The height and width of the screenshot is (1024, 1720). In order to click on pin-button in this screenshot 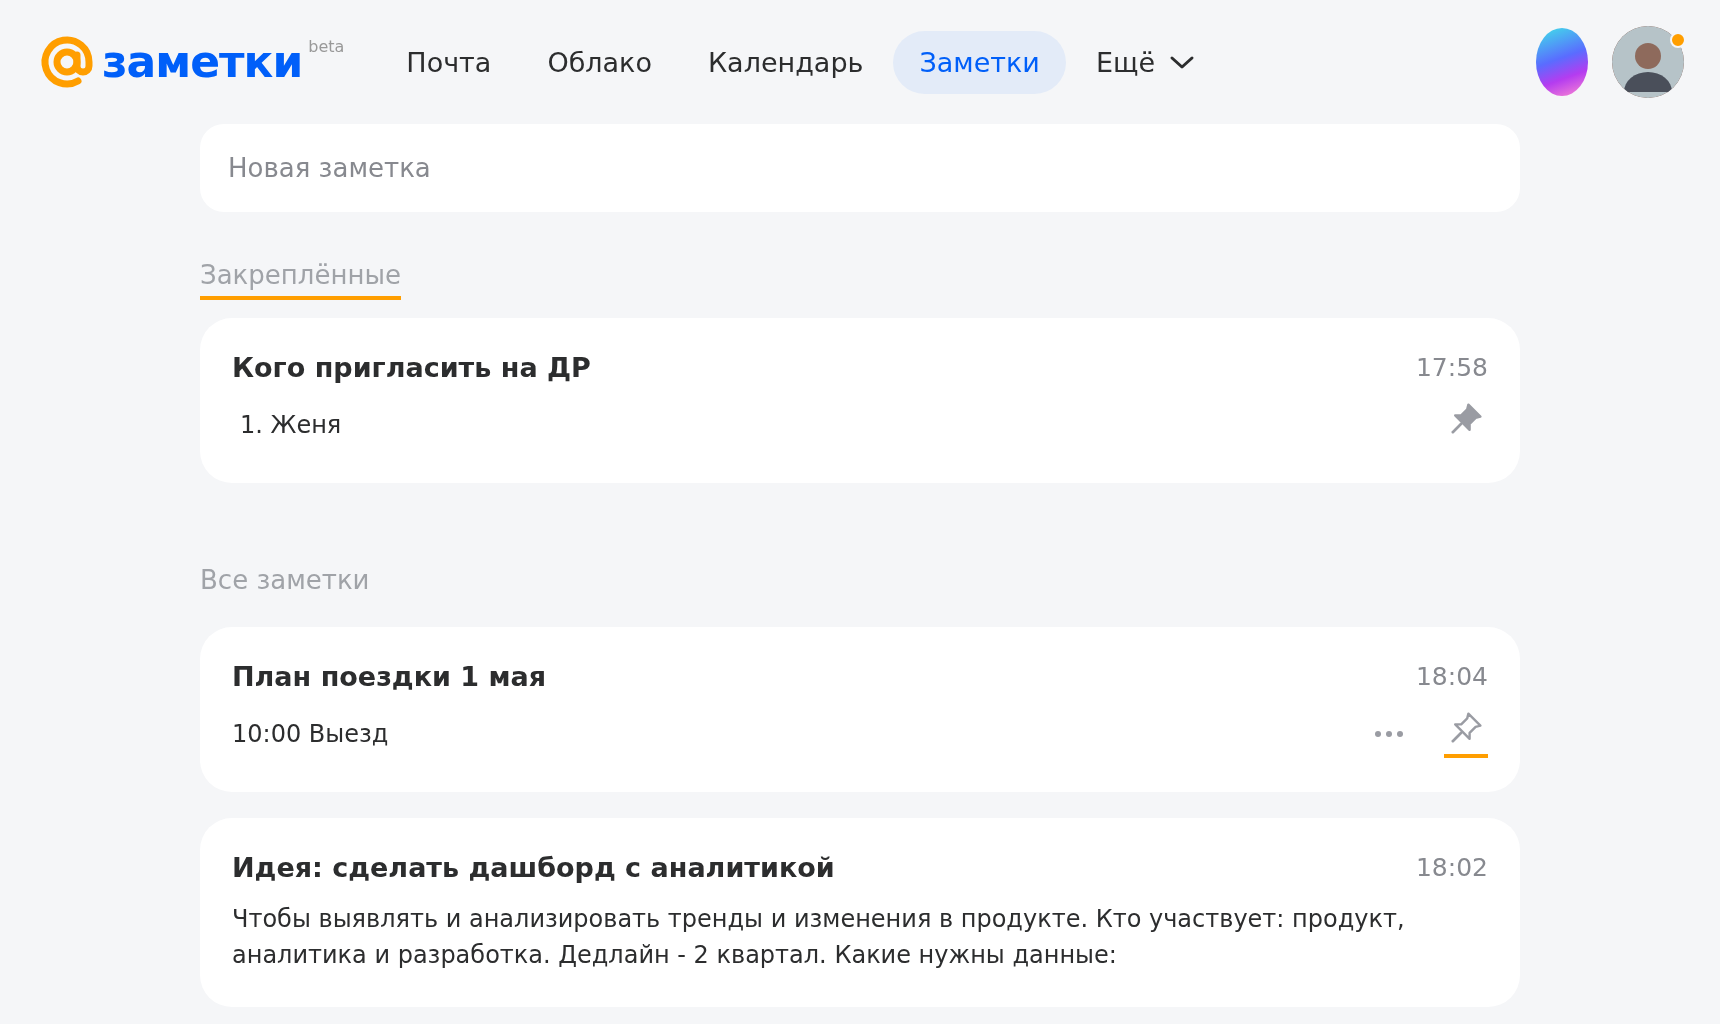, I will do `click(1466, 734)`.